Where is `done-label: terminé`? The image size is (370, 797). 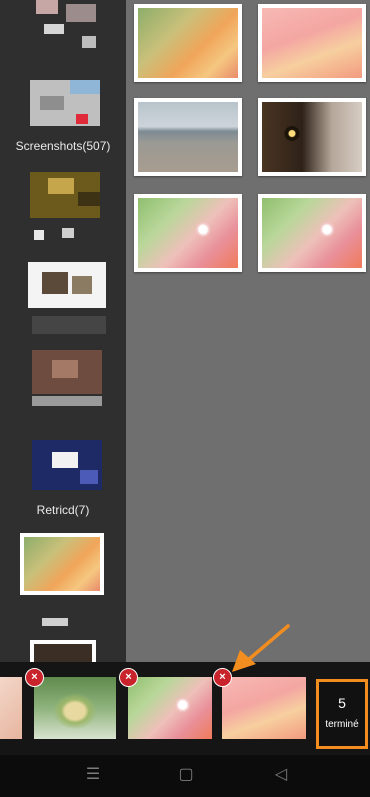 done-label: terminé is located at coordinates (342, 724).